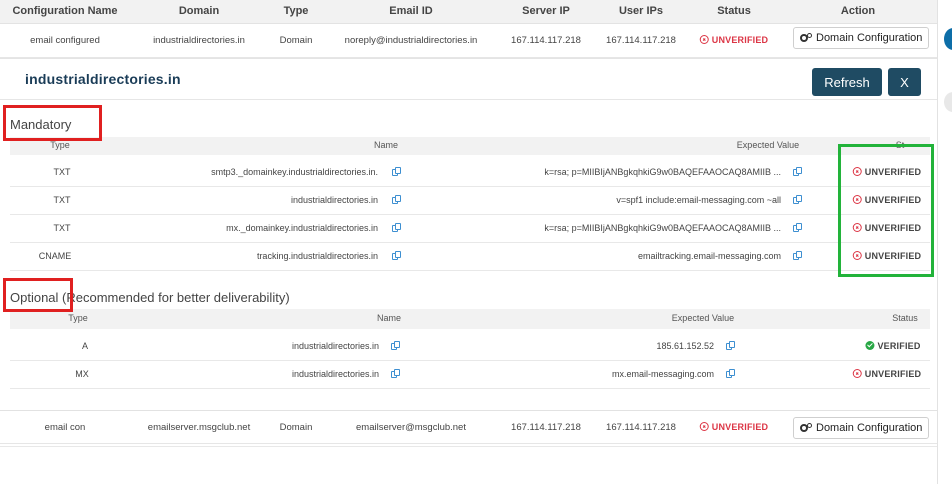 The height and width of the screenshot is (484, 952). Describe the element at coordinates (709, 256) in the screenshot. I see `record-value: emailtracking.email-messaging.com` at that location.